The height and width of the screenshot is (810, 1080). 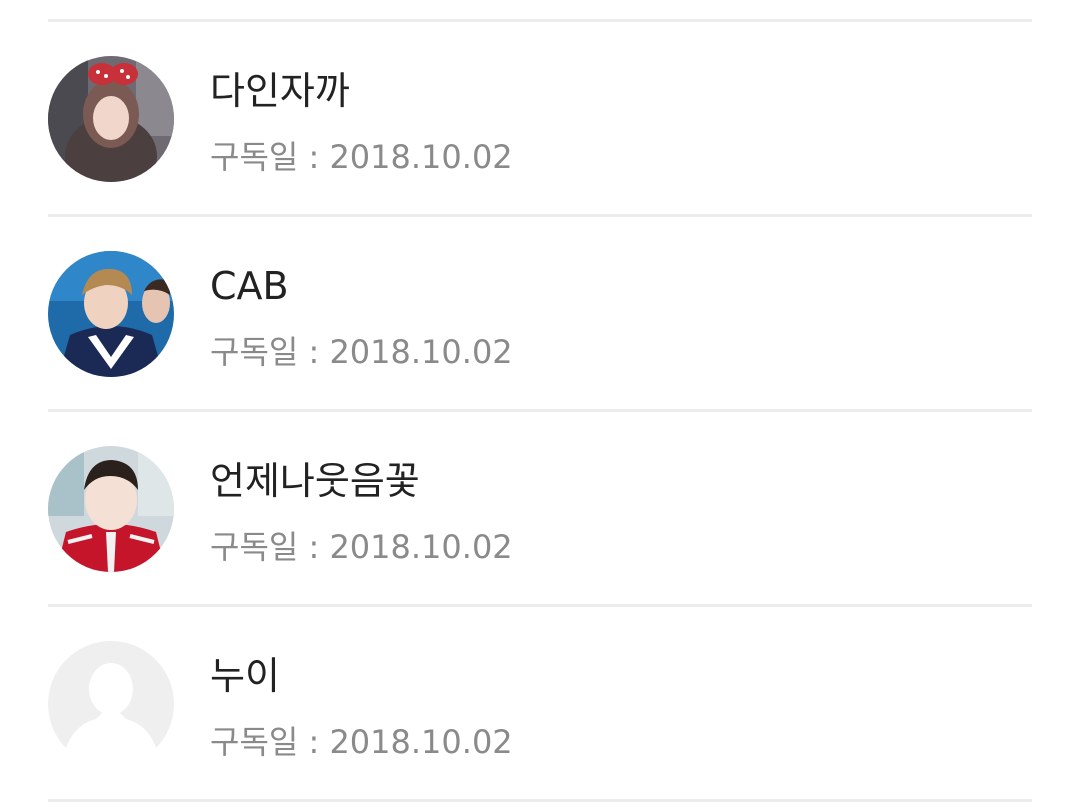 I want to click on subscriber-name: 언제나웃음꽃, so click(x=315, y=481).